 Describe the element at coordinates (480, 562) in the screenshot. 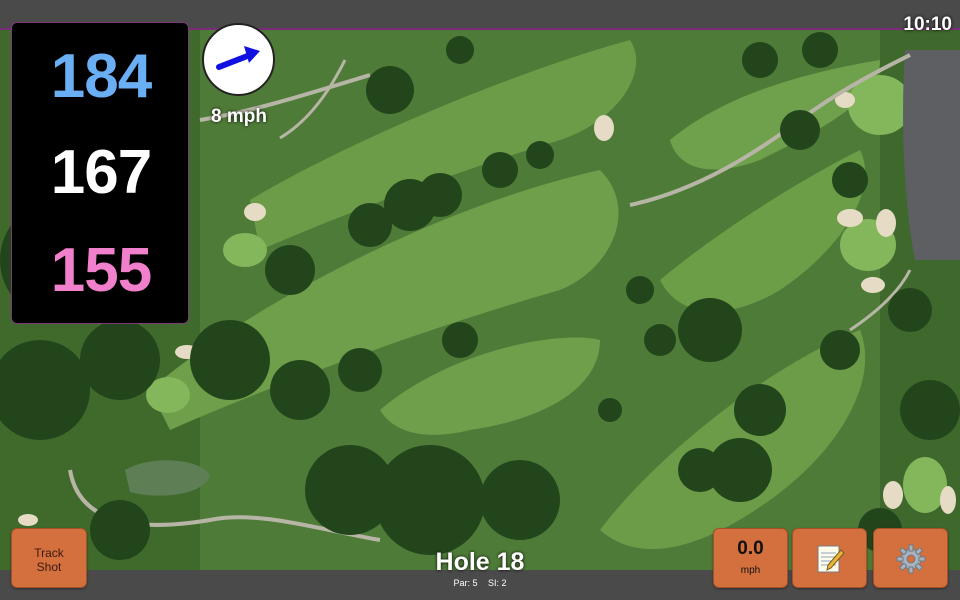

I see `hole-title: Hole 18` at that location.